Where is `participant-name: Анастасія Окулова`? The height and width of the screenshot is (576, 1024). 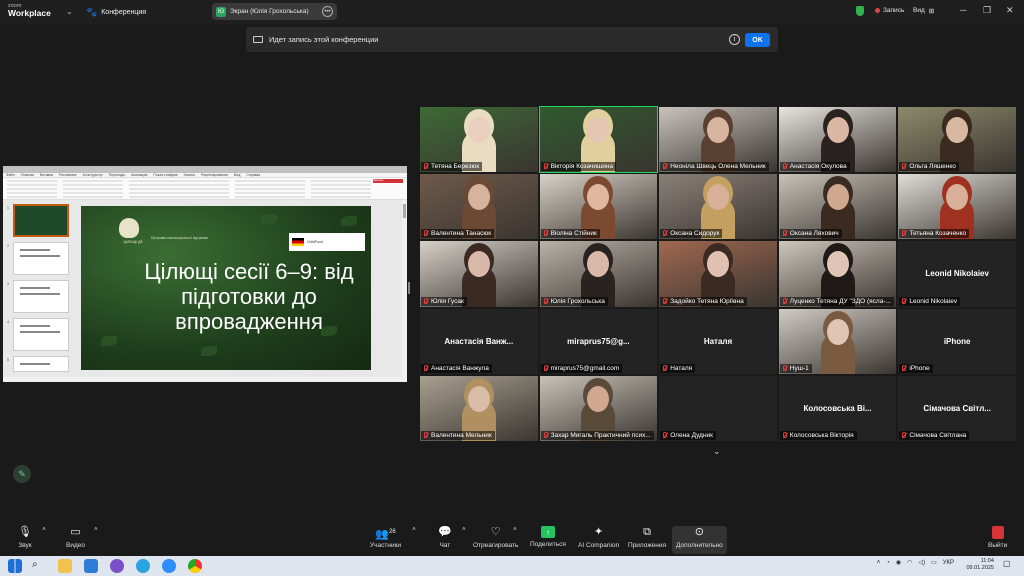 participant-name: Анастасія Окулова is located at coordinates (818, 167).